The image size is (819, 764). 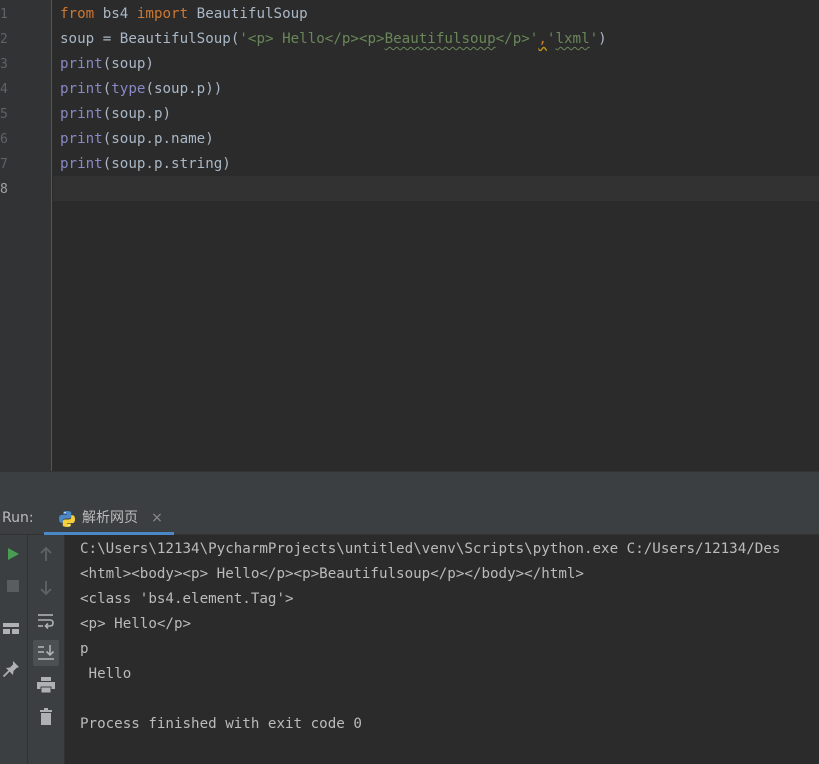 I want to click on previous-occurrence-button, so click(x=46, y=554).